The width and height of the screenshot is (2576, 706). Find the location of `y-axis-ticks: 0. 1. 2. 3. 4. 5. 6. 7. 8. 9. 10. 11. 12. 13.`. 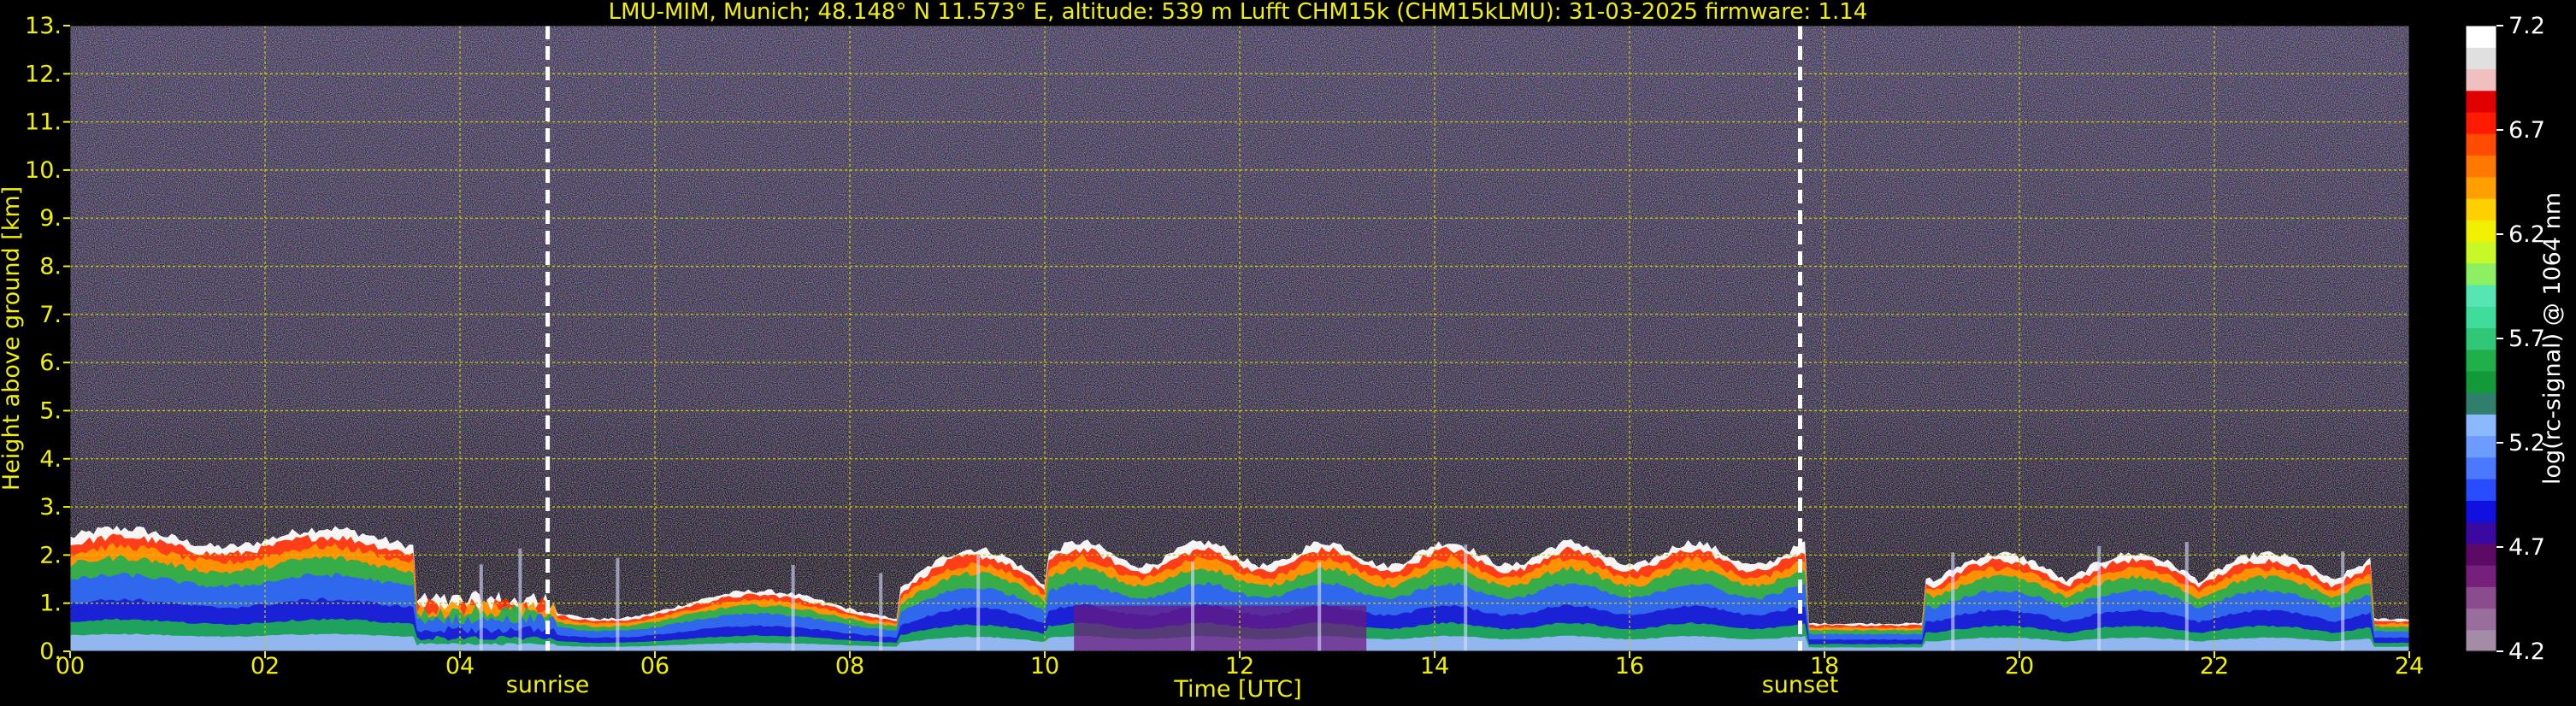

y-axis-ticks: 0. 1. 2. 3. 4. 5. 6. 7. 8. 9. 10. 11. 12. 13. is located at coordinates (47, 339).